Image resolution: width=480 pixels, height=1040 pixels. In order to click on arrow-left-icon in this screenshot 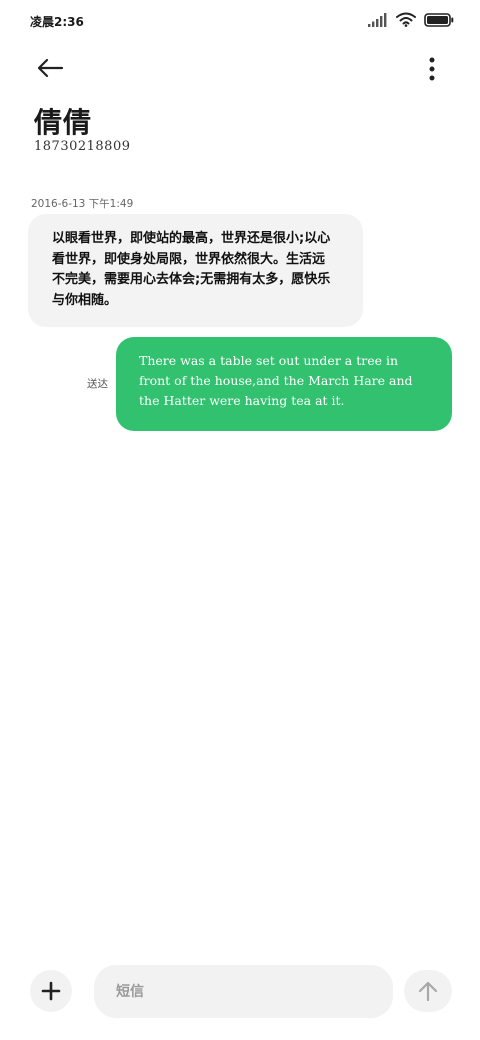, I will do `click(50, 68)`.